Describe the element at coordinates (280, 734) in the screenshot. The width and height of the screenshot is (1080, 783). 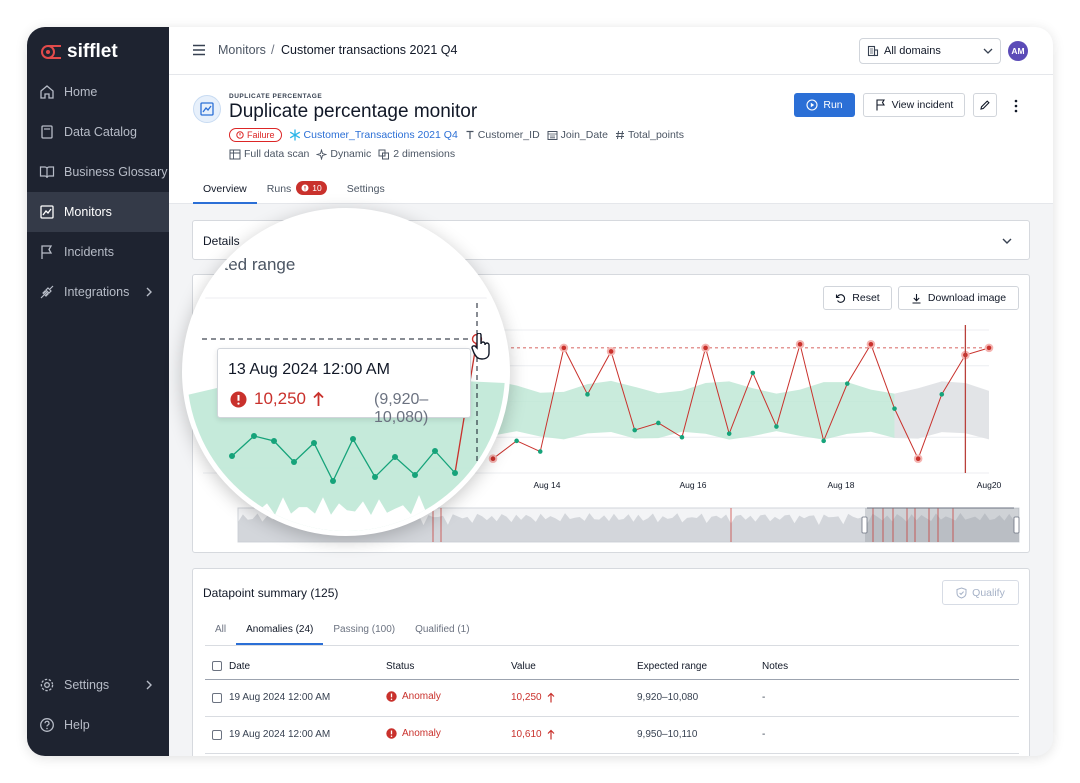
I see `cell-date: 19 Aug 2024 12:00 AM` at that location.